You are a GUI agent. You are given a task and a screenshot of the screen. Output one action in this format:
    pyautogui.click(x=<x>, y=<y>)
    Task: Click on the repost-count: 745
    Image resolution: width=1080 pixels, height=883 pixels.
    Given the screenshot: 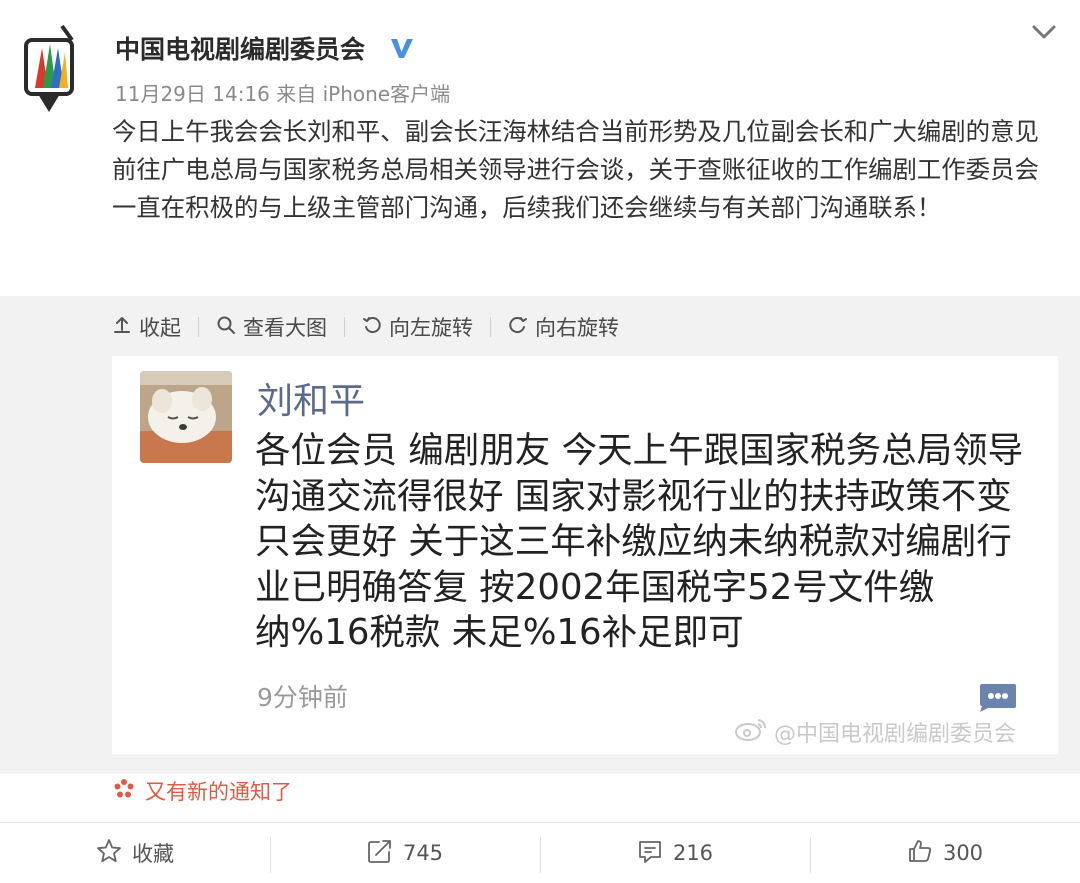 What is the action you would take?
    pyautogui.click(x=423, y=853)
    